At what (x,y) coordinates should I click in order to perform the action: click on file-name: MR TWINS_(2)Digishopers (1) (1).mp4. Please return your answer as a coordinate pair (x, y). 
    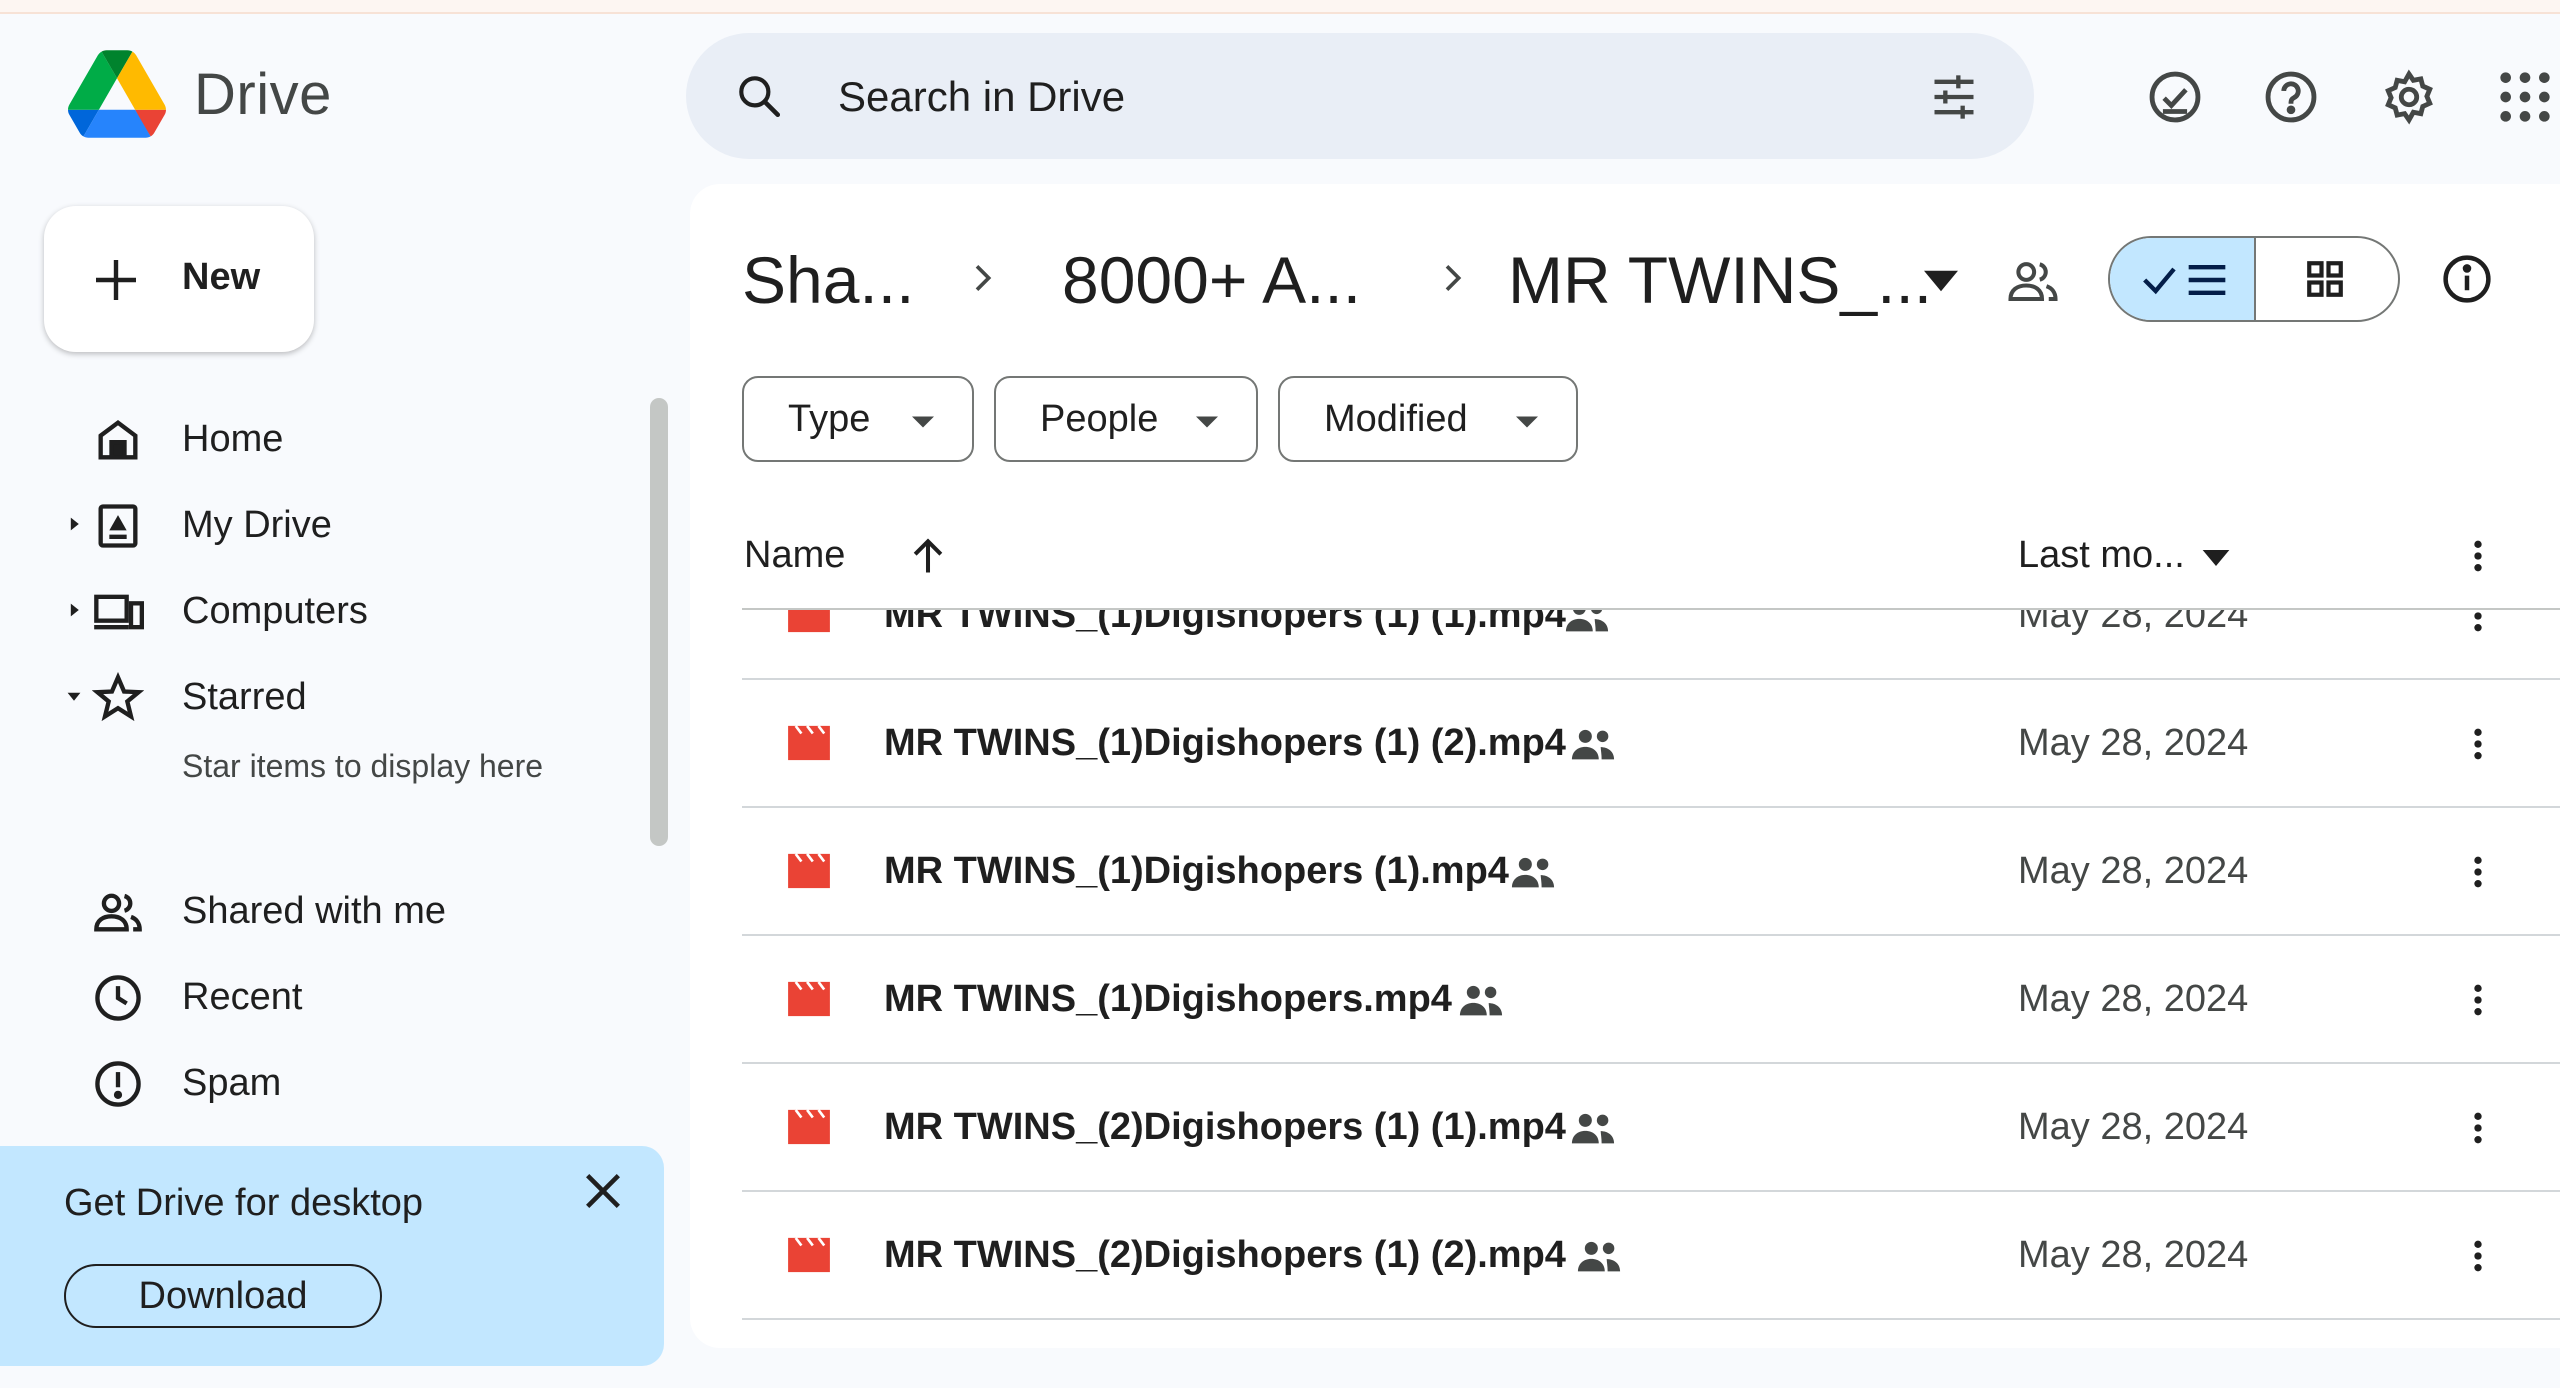
    Looking at the image, I should click on (1225, 1127).